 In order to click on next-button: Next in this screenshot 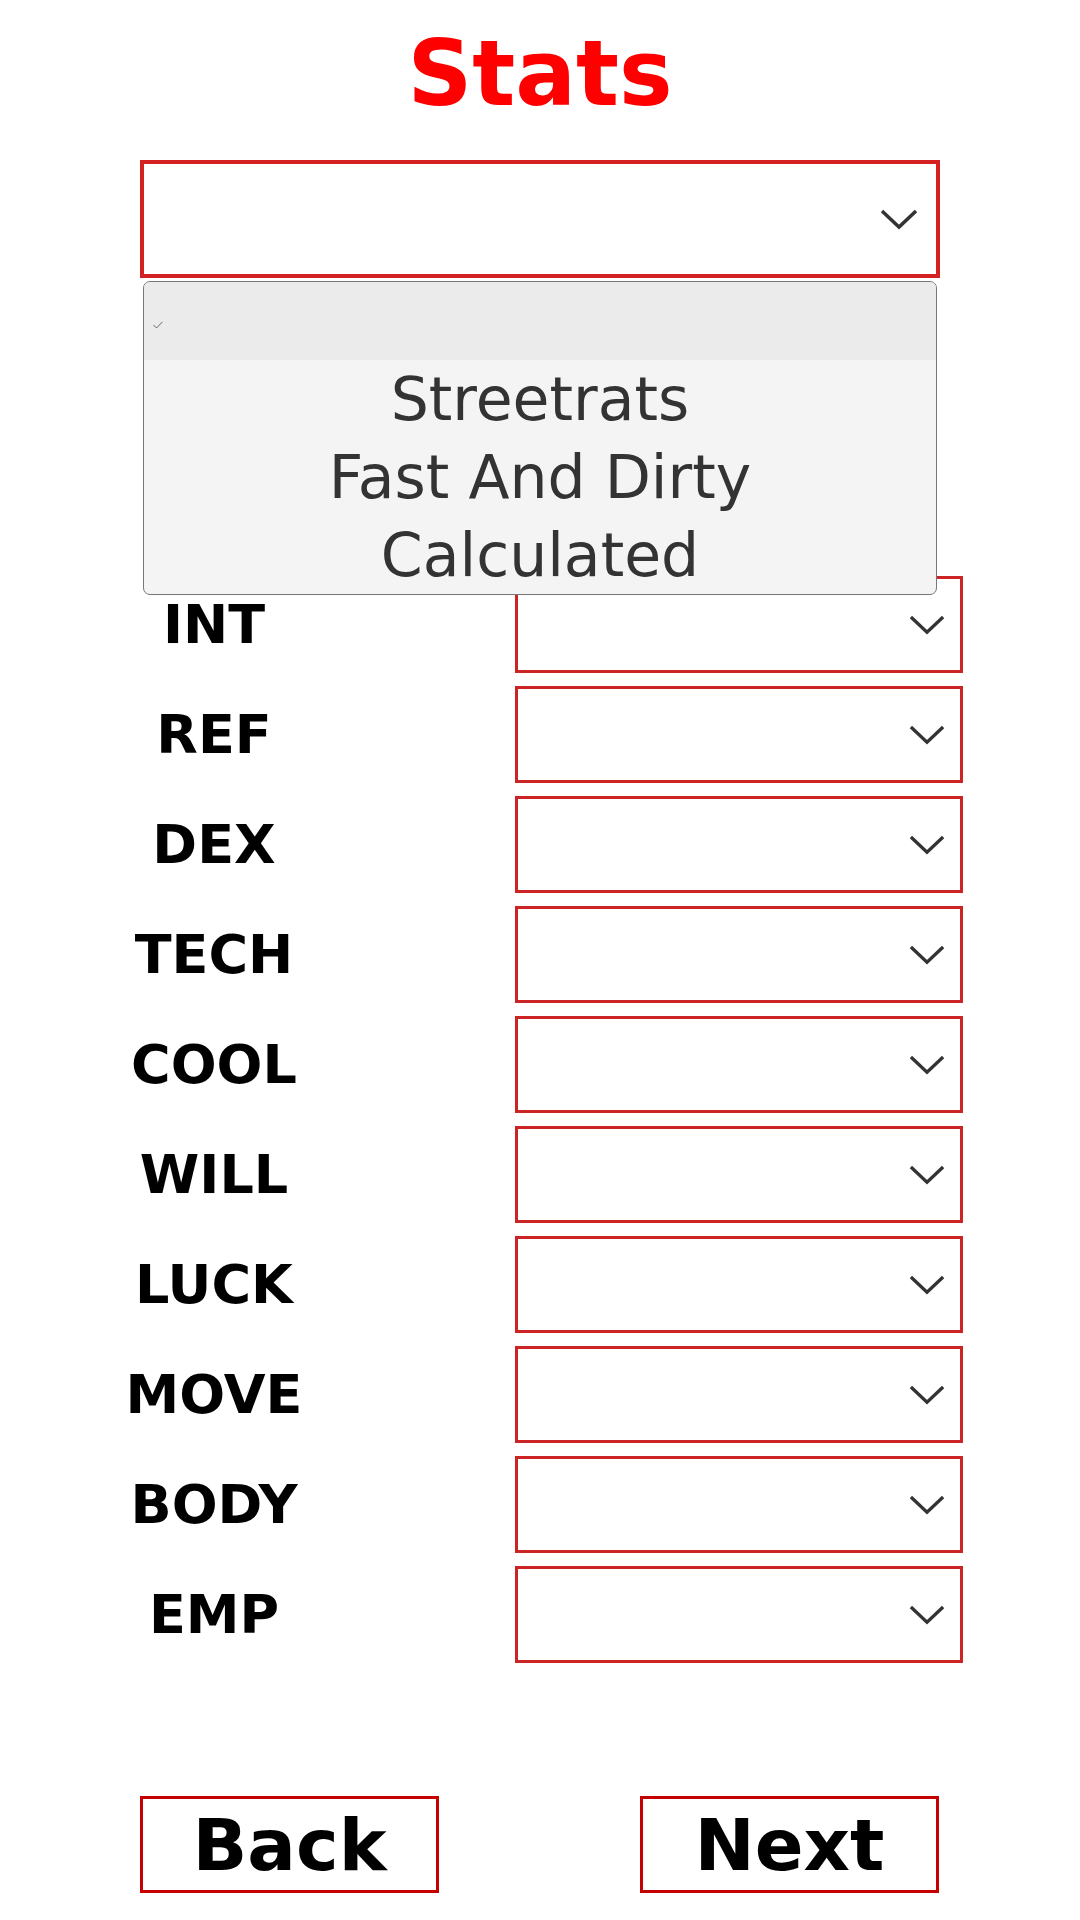, I will do `click(789, 1844)`.